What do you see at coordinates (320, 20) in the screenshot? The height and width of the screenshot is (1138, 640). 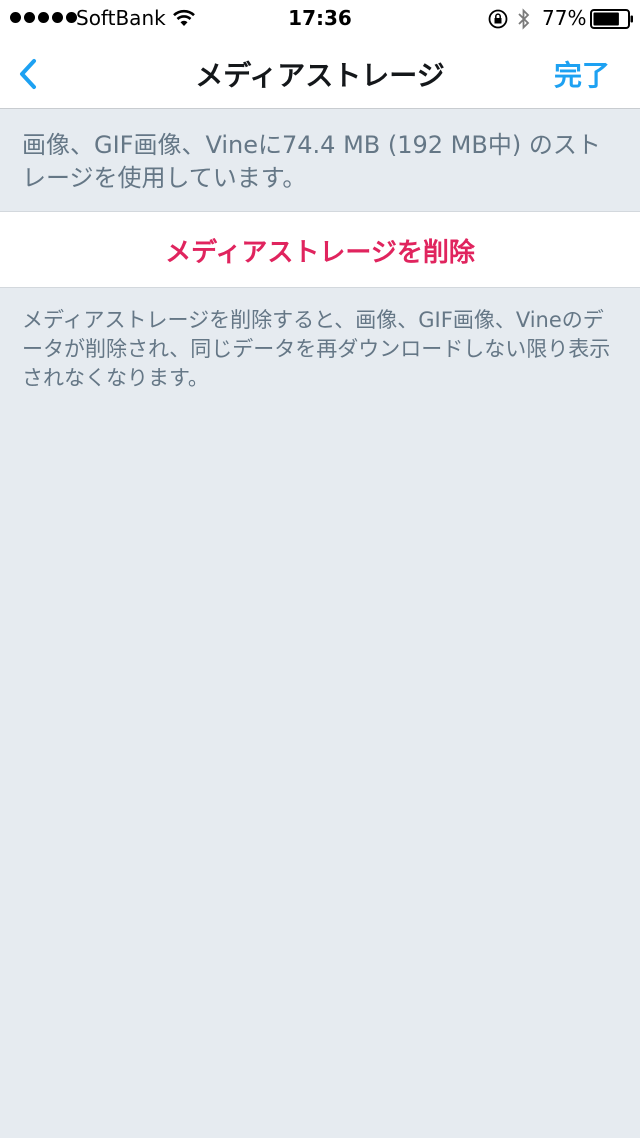 I see `status-bar: SoftBank 17:36 77%` at bounding box center [320, 20].